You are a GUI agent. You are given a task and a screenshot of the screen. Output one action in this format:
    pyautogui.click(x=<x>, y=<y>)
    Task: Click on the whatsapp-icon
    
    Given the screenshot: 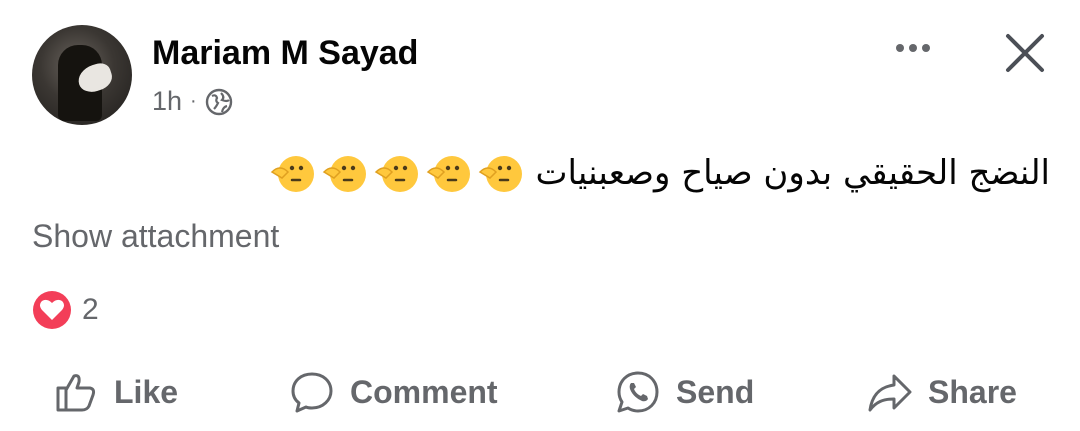 What is the action you would take?
    pyautogui.click(x=638, y=392)
    